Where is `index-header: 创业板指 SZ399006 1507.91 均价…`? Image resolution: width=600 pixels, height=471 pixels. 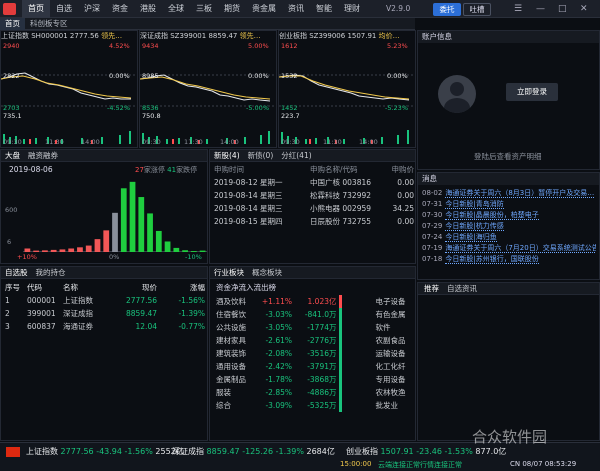
index-header: 创业板指 SZ399006 1507.91 均价… is located at coordinates (339, 36).